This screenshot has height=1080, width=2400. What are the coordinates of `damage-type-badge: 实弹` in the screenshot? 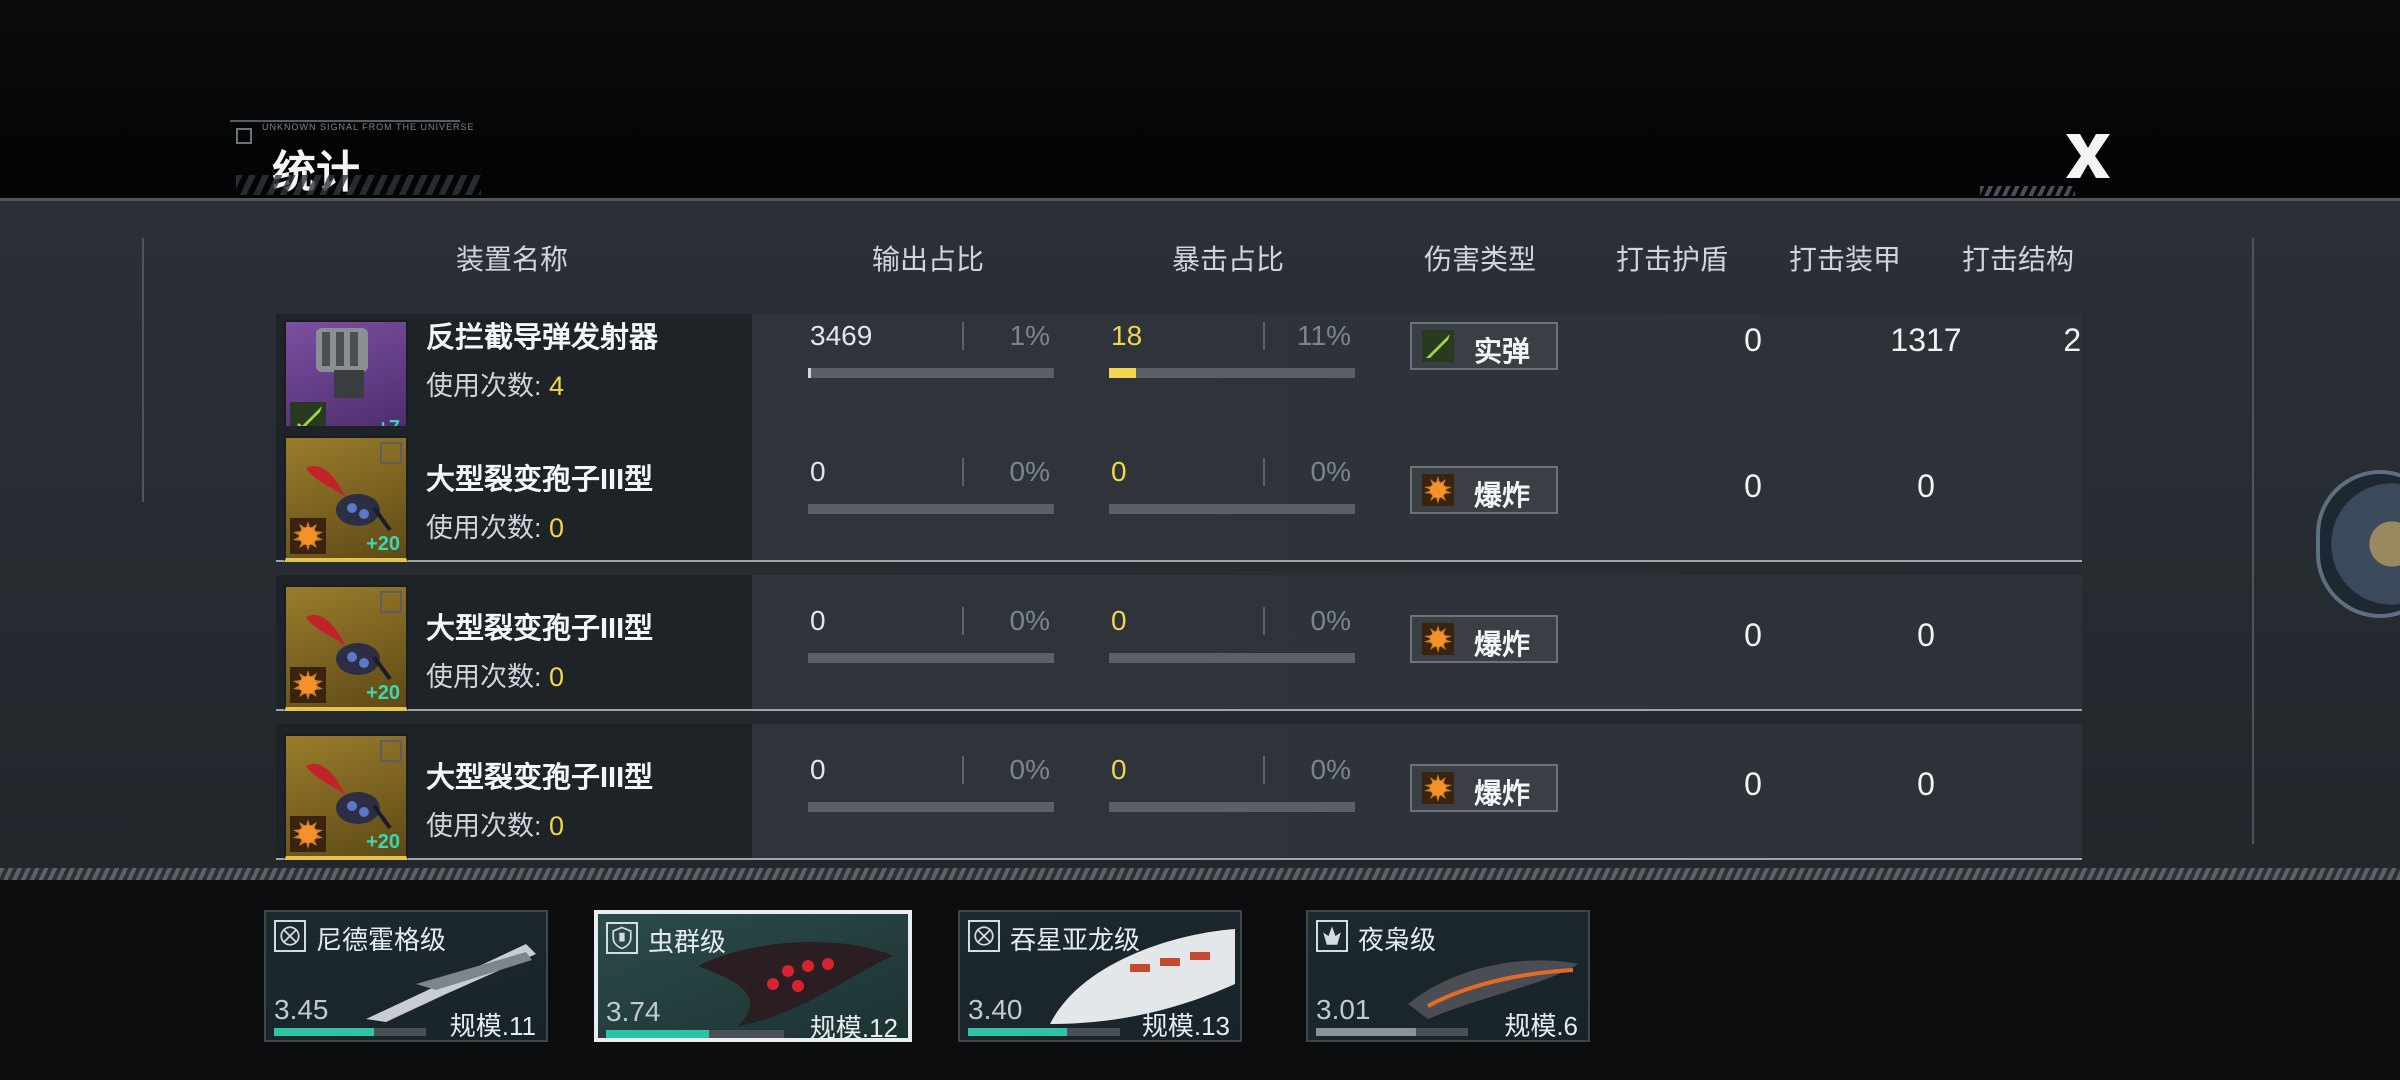 It's located at (1484, 346).